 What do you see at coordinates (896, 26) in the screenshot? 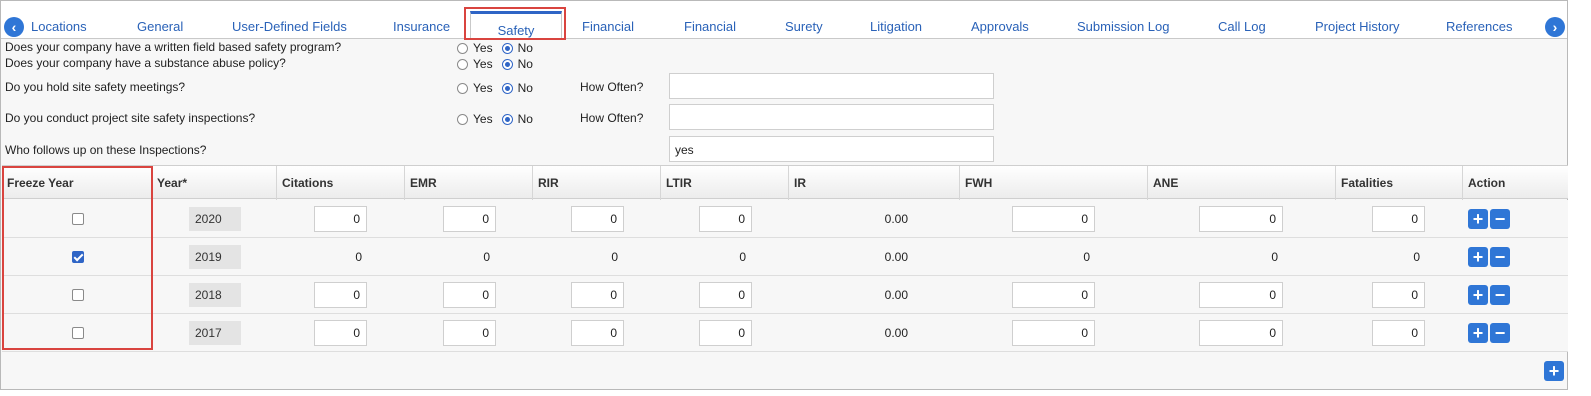
I see `tab-litigation: Litigation` at bounding box center [896, 26].